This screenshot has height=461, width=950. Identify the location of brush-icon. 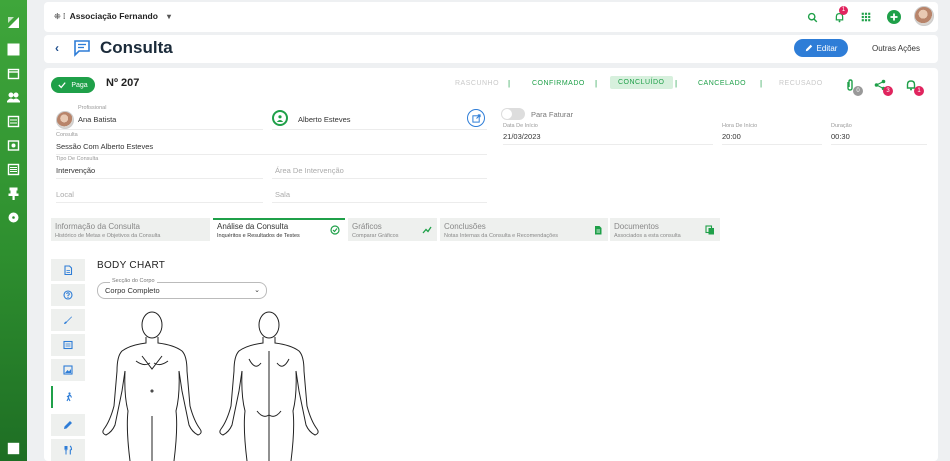
(68, 320).